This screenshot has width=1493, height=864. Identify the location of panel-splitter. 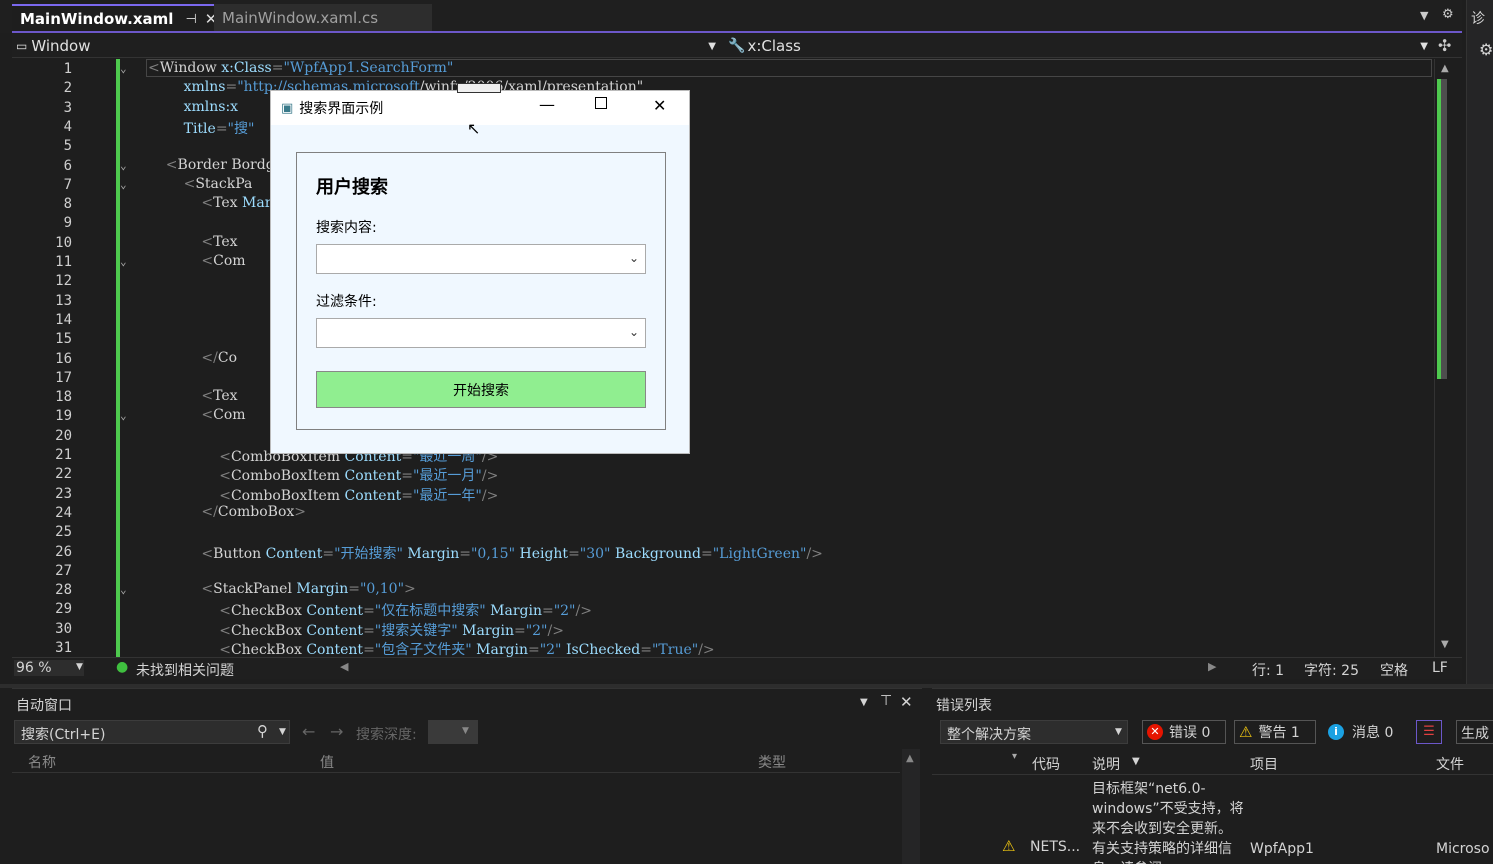
(746, 686).